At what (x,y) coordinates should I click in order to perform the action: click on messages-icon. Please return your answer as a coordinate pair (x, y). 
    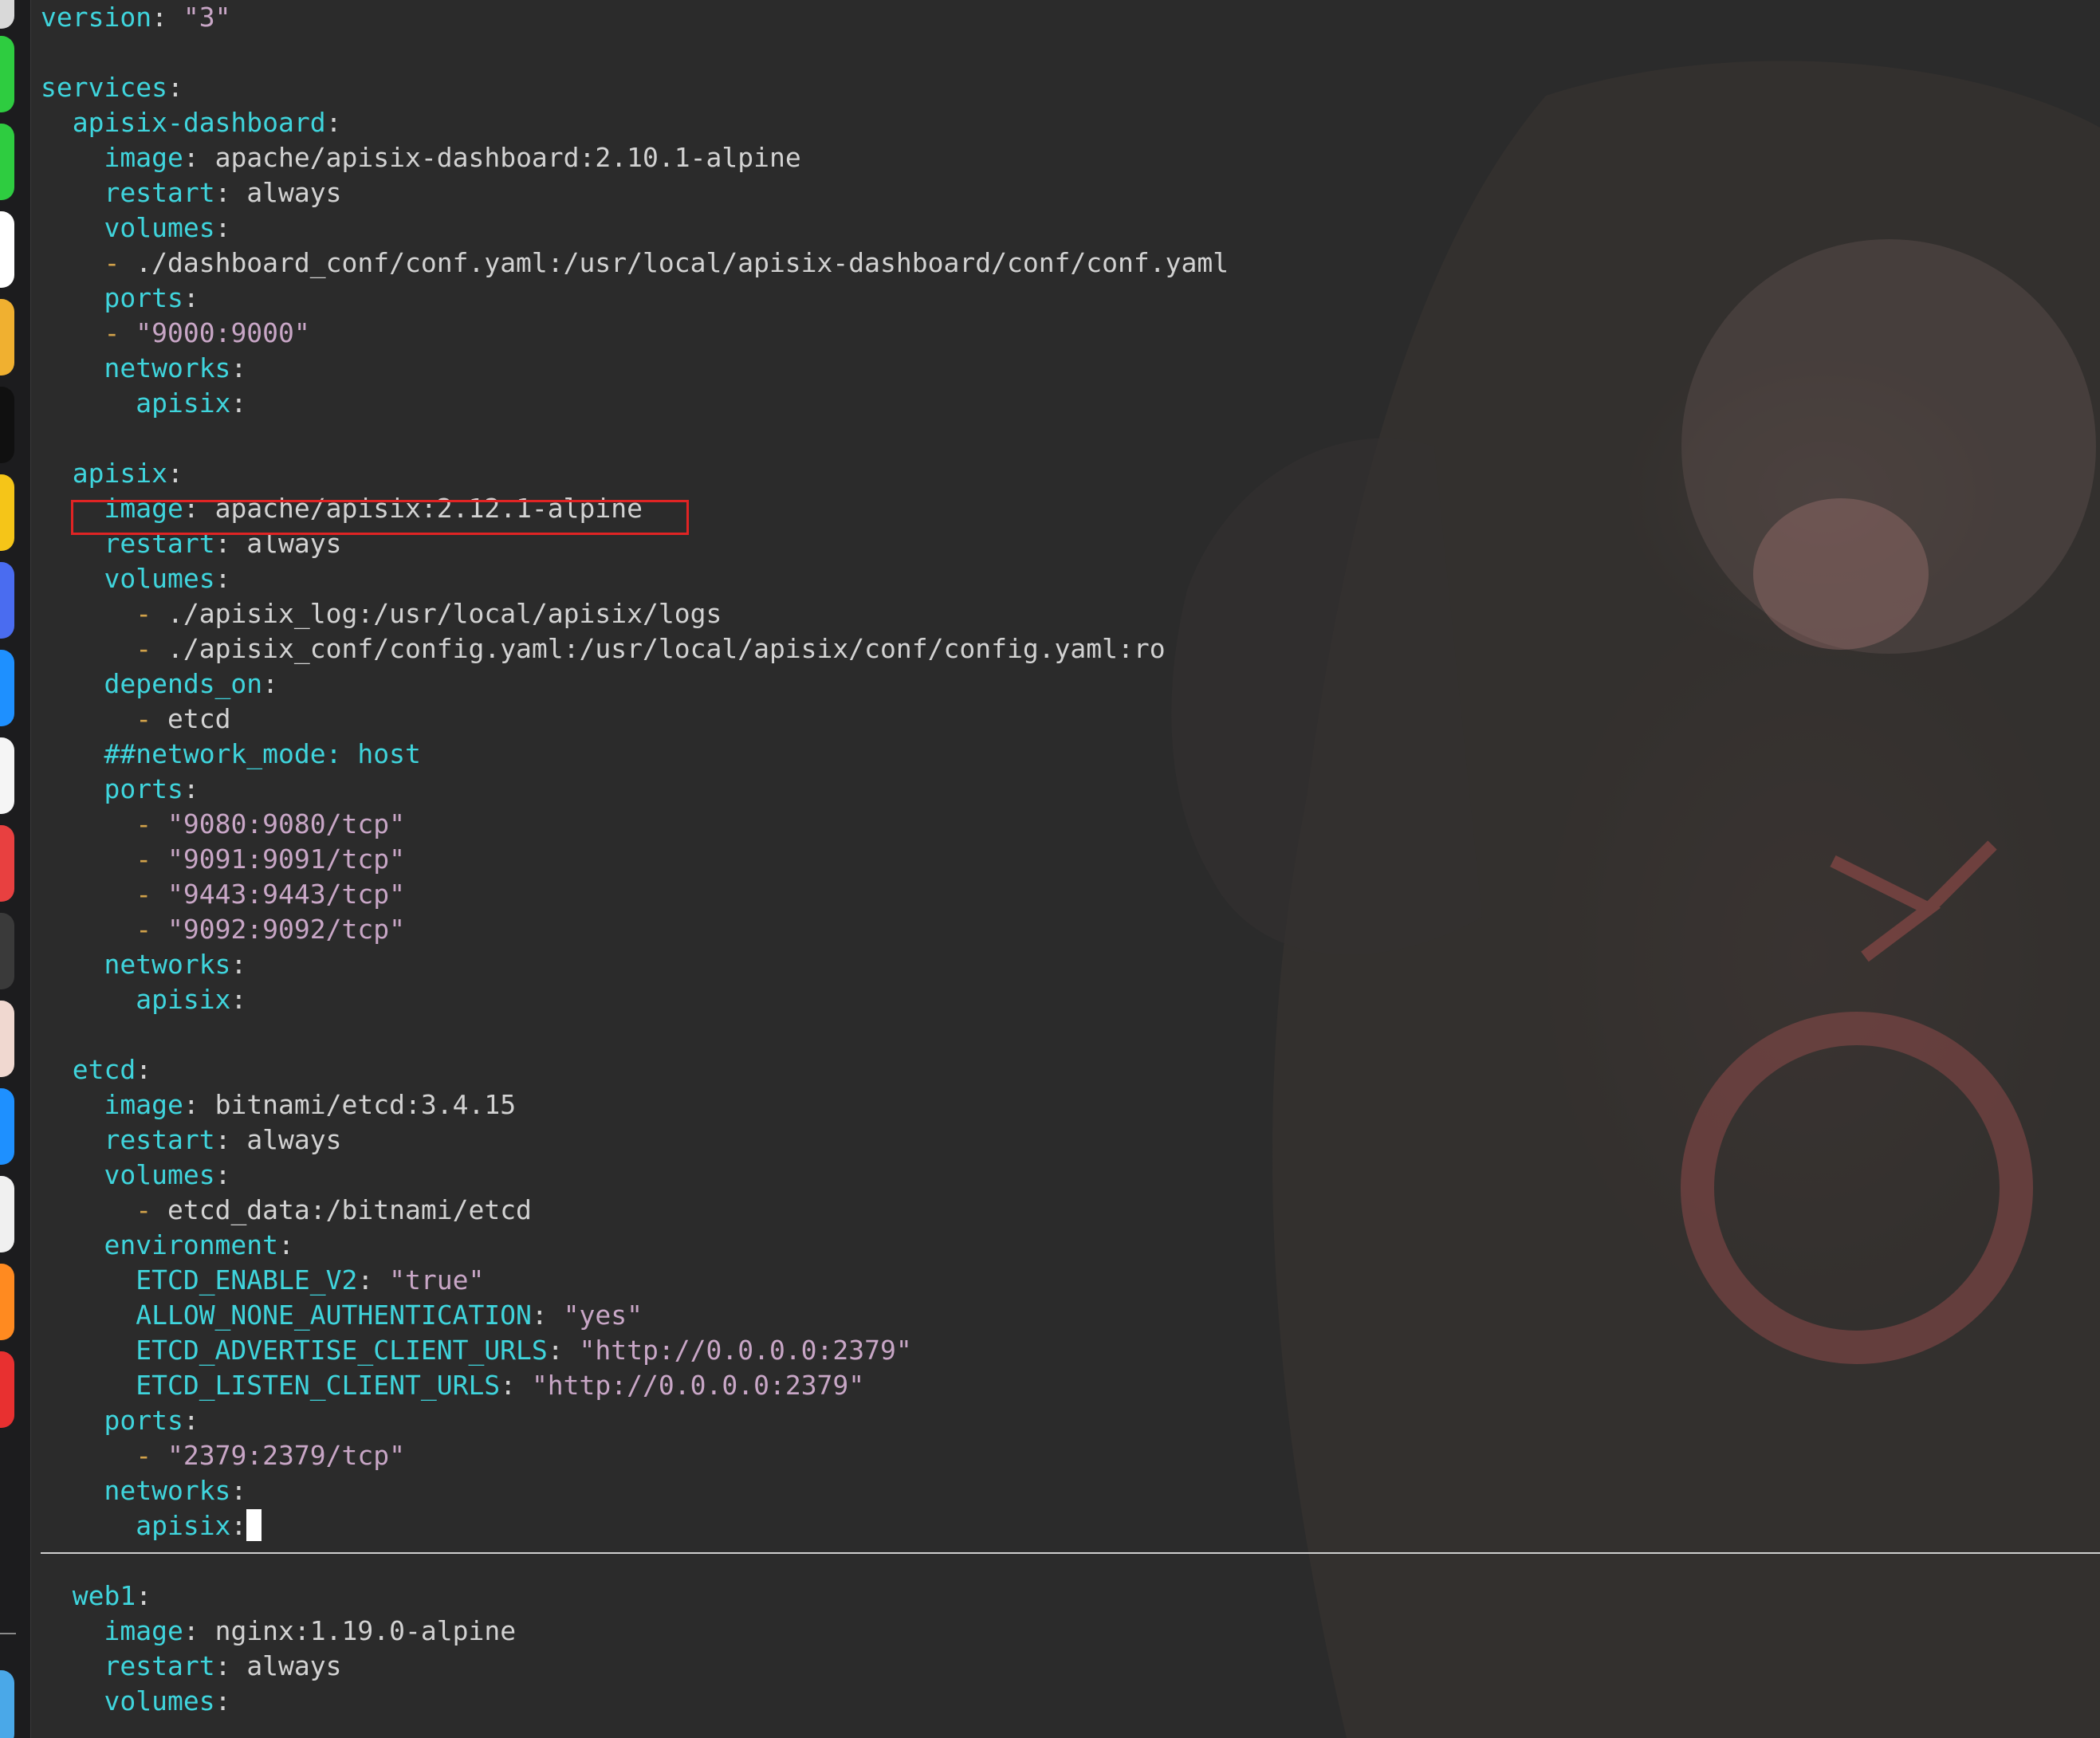
    Looking at the image, I should click on (7, 74).